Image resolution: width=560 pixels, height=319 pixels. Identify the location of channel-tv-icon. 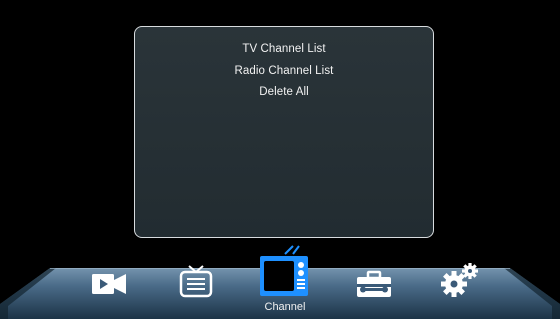
(284, 270).